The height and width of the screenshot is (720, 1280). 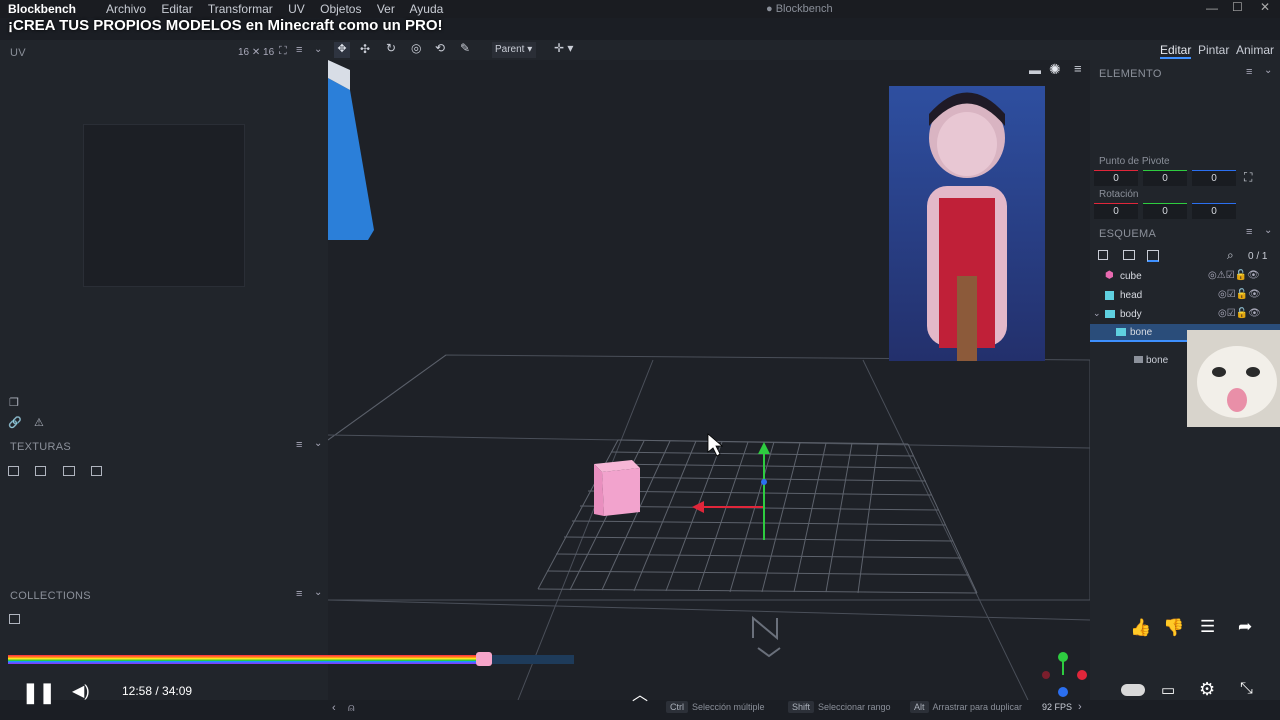 I want to click on scrubber-handle, so click(x=484, y=659).